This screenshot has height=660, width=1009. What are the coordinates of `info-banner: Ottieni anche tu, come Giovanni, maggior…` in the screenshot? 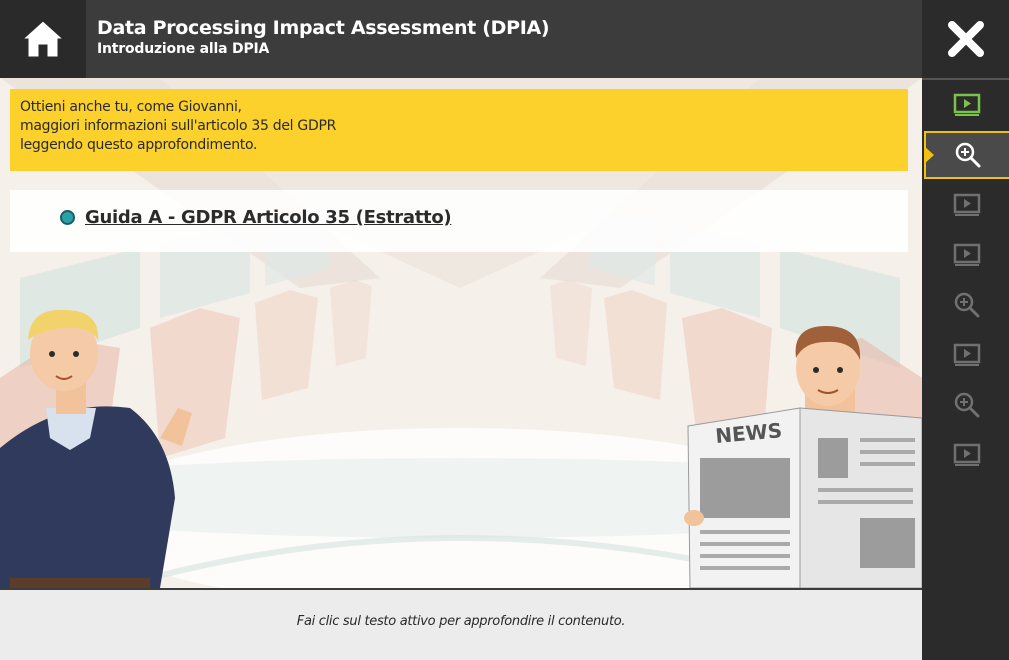 It's located at (459, 130).